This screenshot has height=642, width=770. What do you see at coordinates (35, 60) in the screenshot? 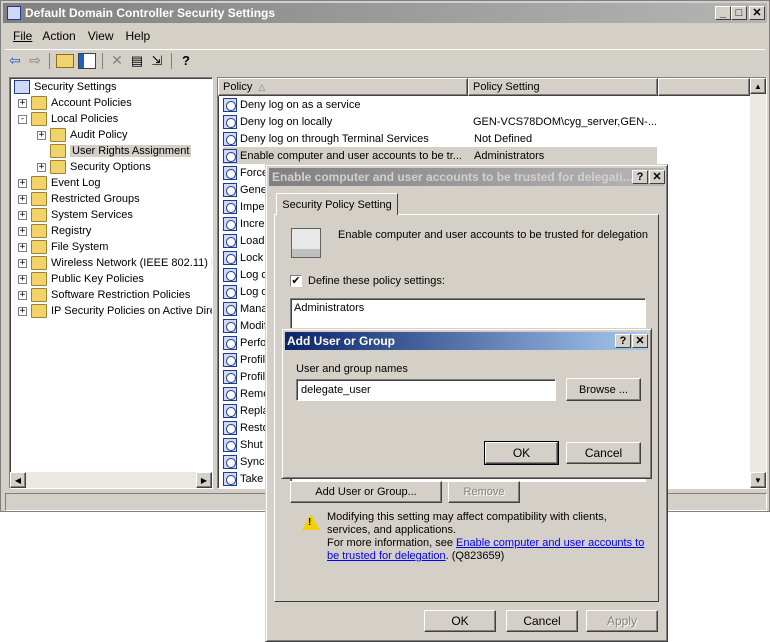
I see `forward-icon: ⇨` at bounding box center [35, 60].